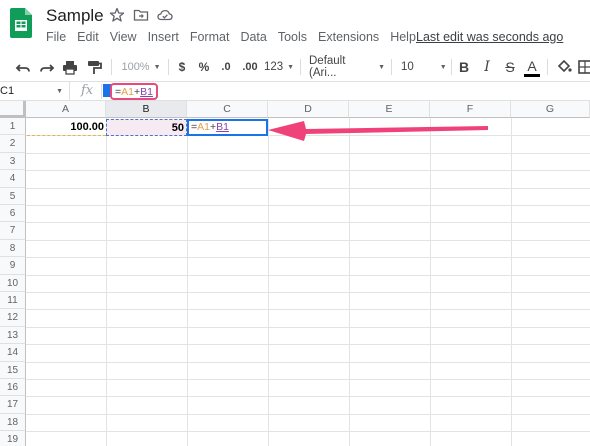 This screenshot has width=590, height=446. What do you see at coordinates (204, 67) in the screenshot?
I see `percent-format-button: %` at bounding box center [204, 67].